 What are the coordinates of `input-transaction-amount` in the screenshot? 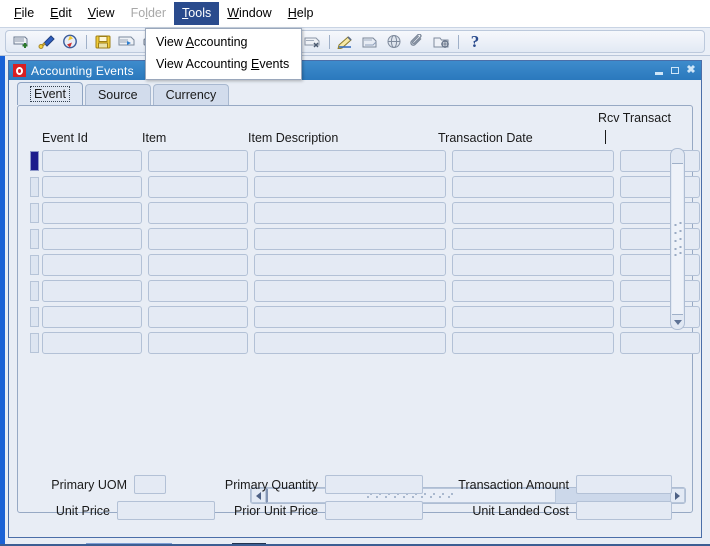 It's located at (624, 484).